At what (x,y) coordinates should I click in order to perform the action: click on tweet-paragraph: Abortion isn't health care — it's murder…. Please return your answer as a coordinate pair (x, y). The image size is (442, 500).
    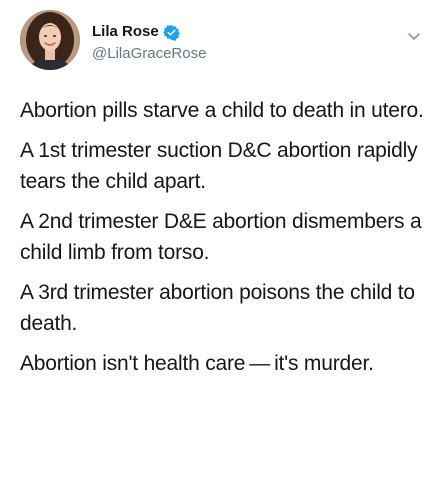
    Looking at the image, I should click on (197, 363).